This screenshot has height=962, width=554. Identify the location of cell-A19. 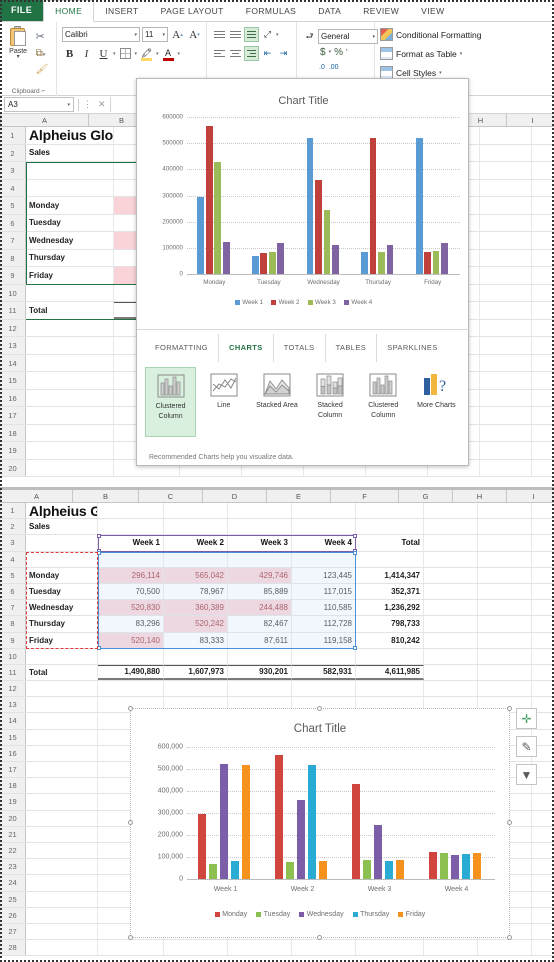
(70, 450).